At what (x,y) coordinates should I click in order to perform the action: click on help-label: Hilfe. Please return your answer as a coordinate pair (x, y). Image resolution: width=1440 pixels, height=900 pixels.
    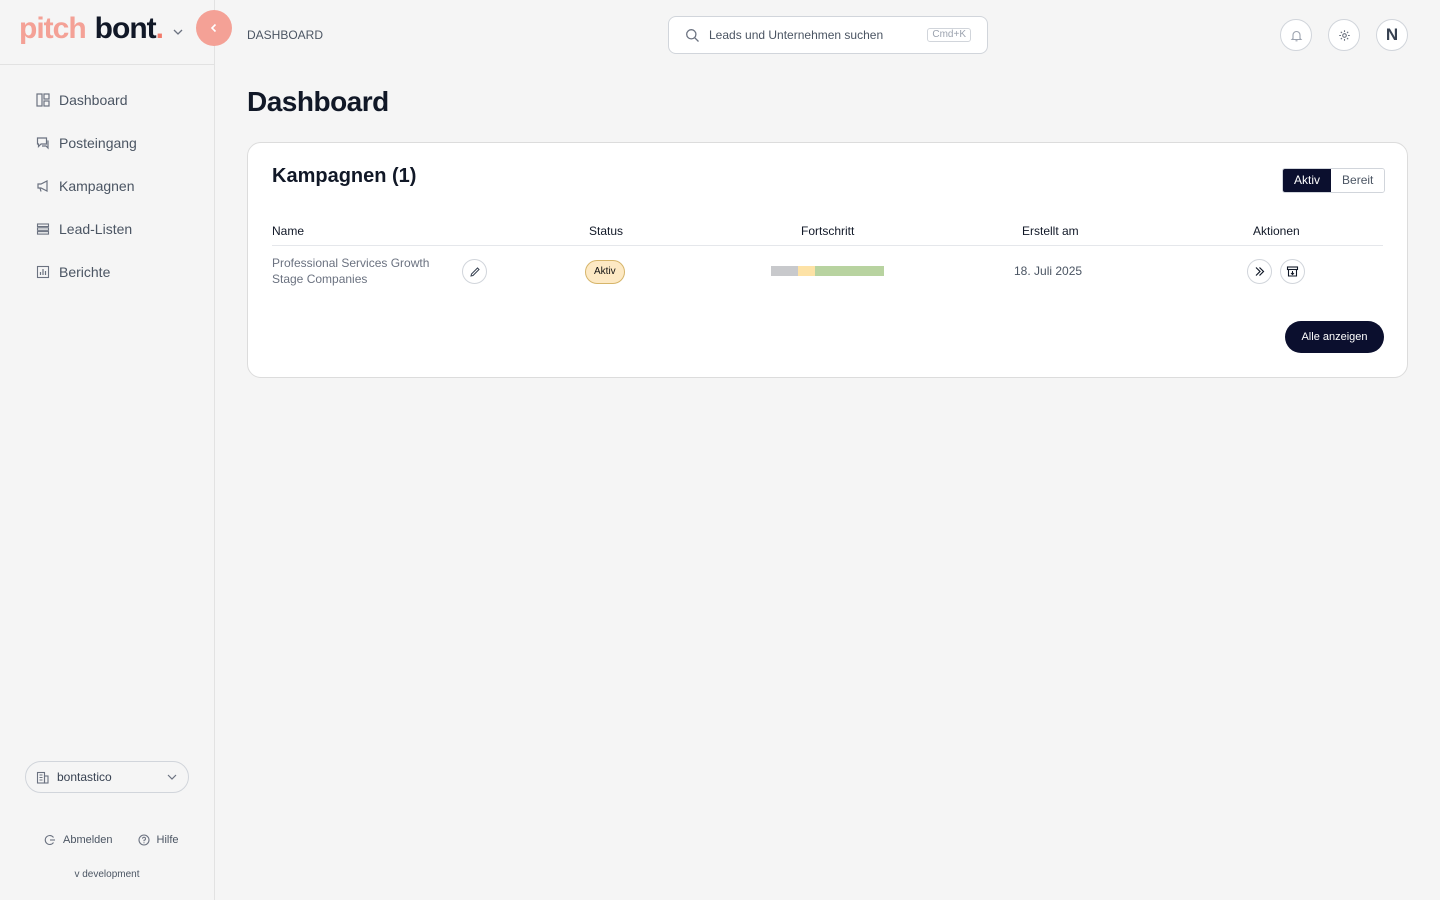
    Looking at the image, I should click on (167, 840).